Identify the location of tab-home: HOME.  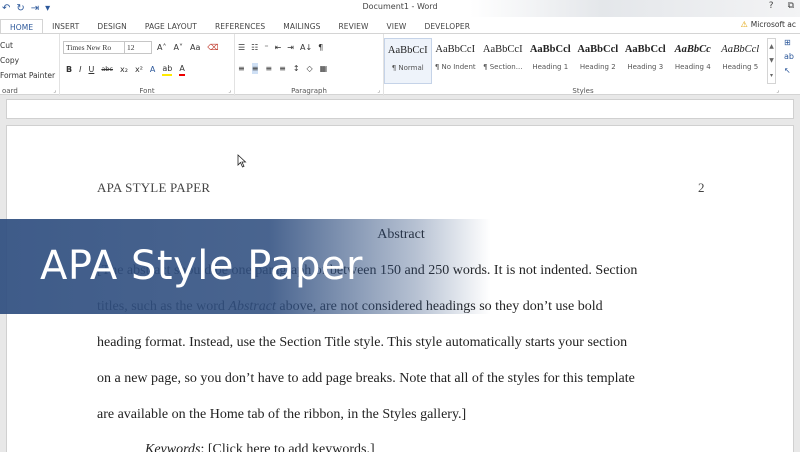
(22, 26).